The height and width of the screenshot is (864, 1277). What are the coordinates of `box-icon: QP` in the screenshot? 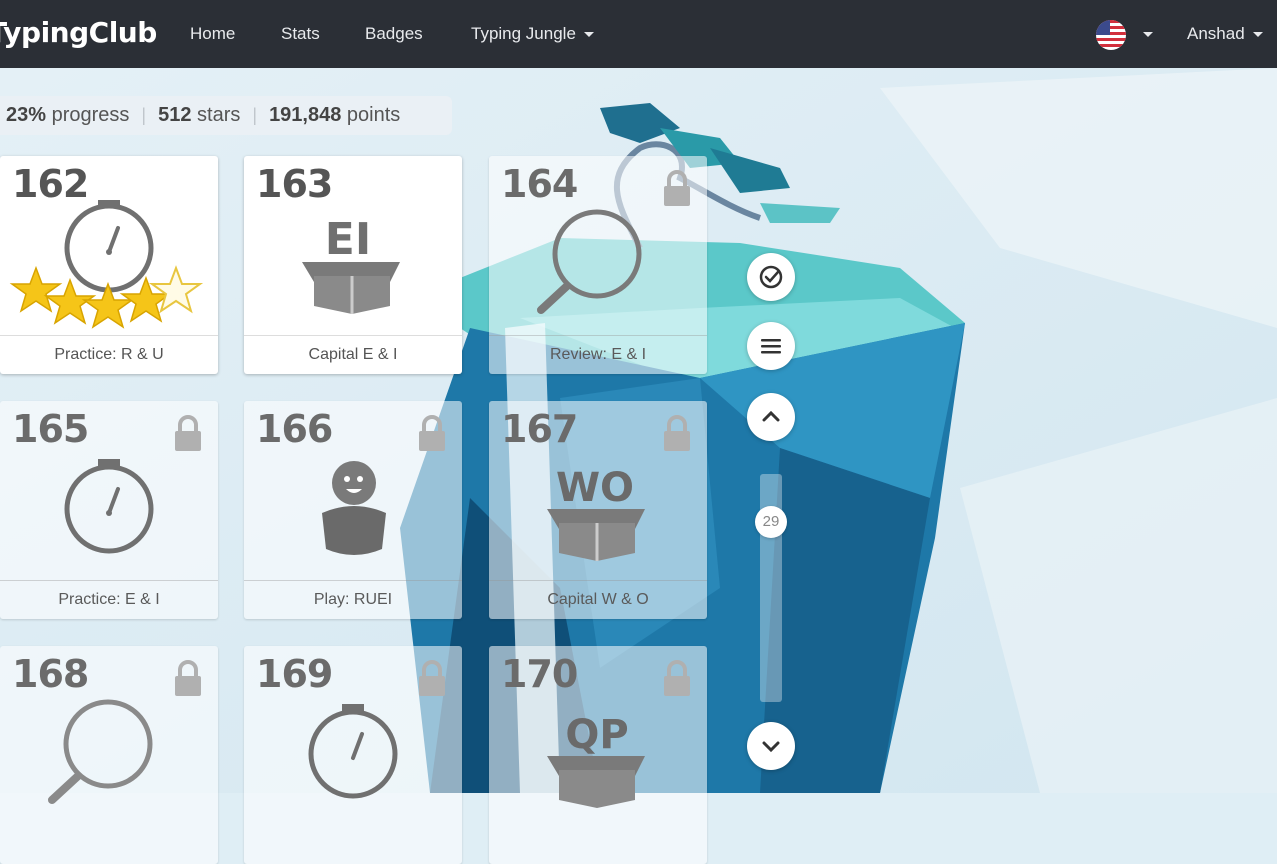 It's located at (596, 760).